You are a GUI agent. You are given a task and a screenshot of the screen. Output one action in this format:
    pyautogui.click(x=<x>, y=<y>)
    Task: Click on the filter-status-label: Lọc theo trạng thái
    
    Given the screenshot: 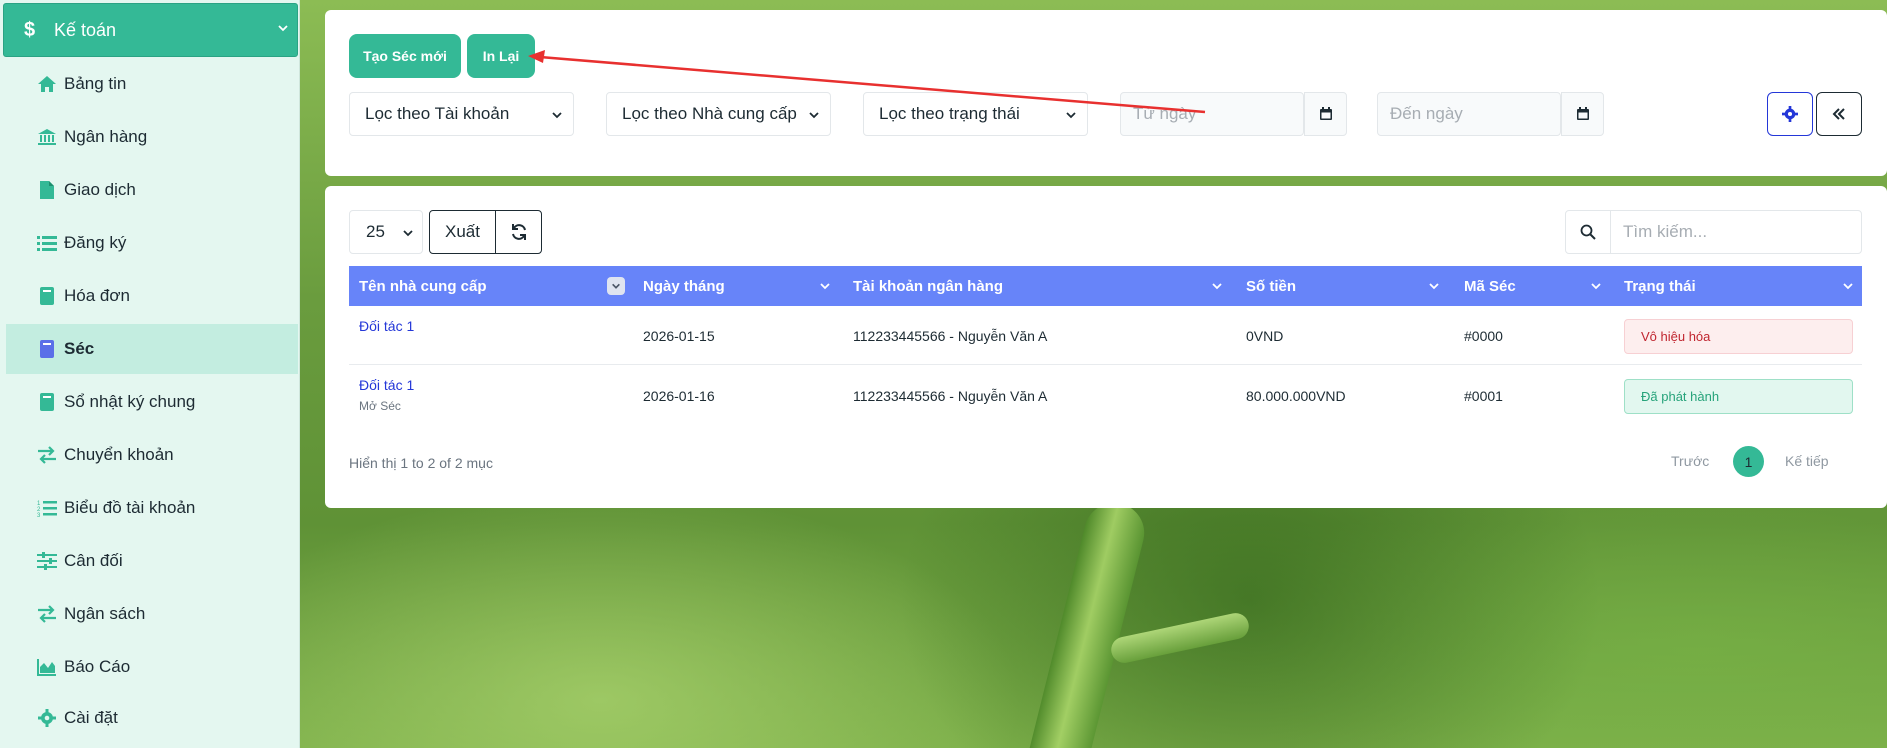 What is the action you would take?
    pyautogui.click(x=949, y=113)
    